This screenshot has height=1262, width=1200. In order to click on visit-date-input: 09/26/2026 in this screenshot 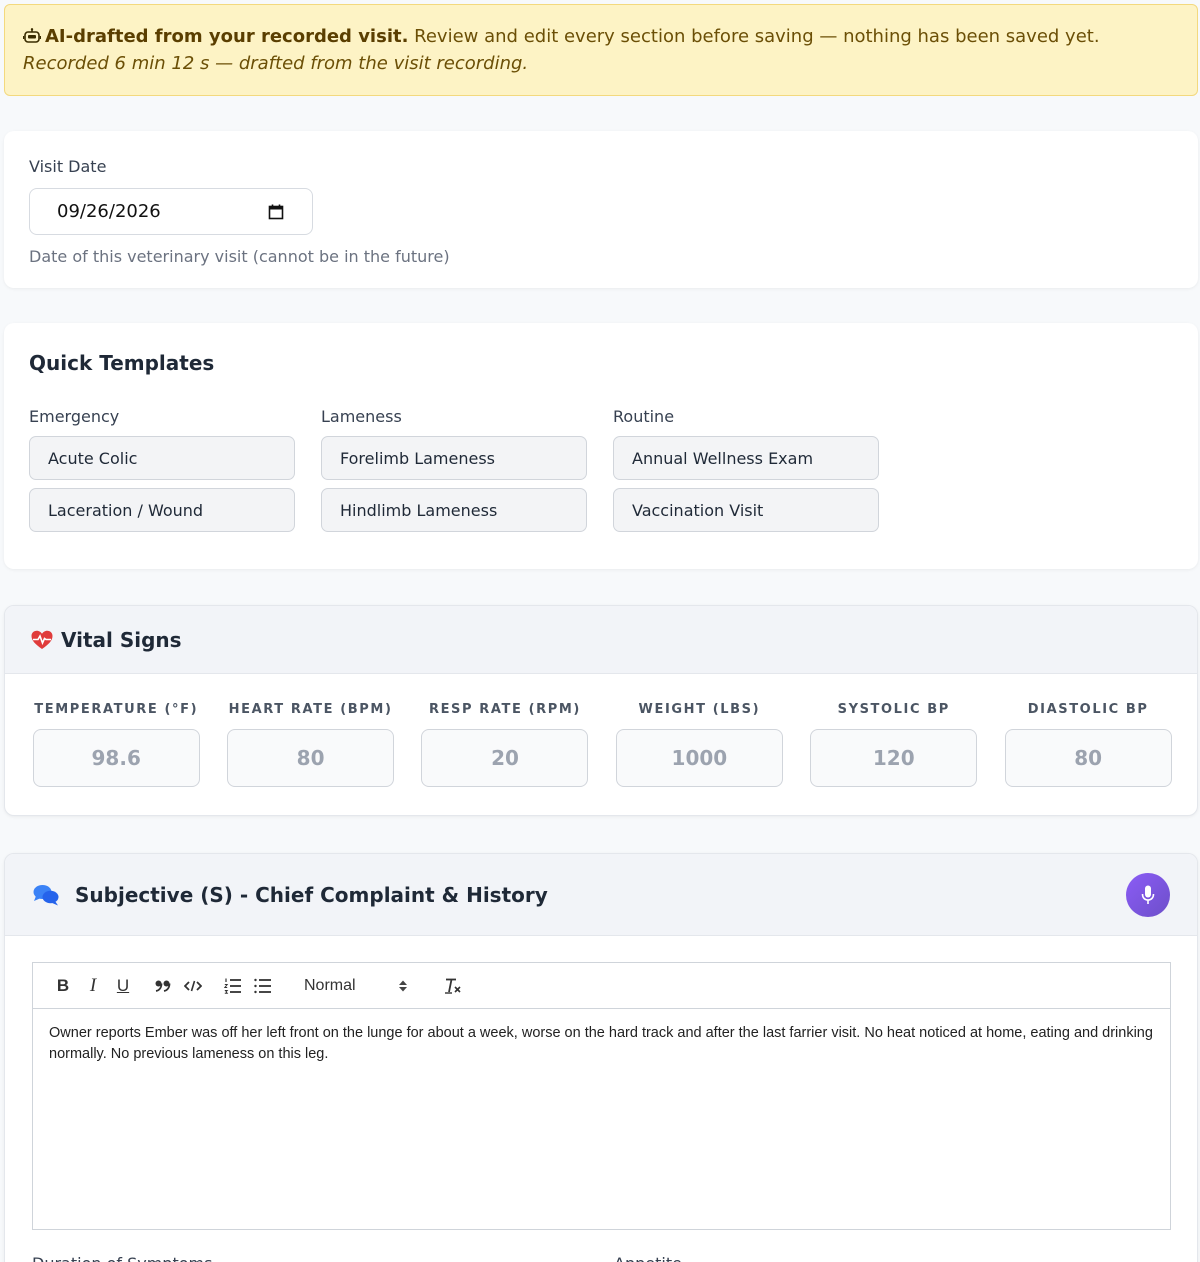, I will do `click(171, 211)`.